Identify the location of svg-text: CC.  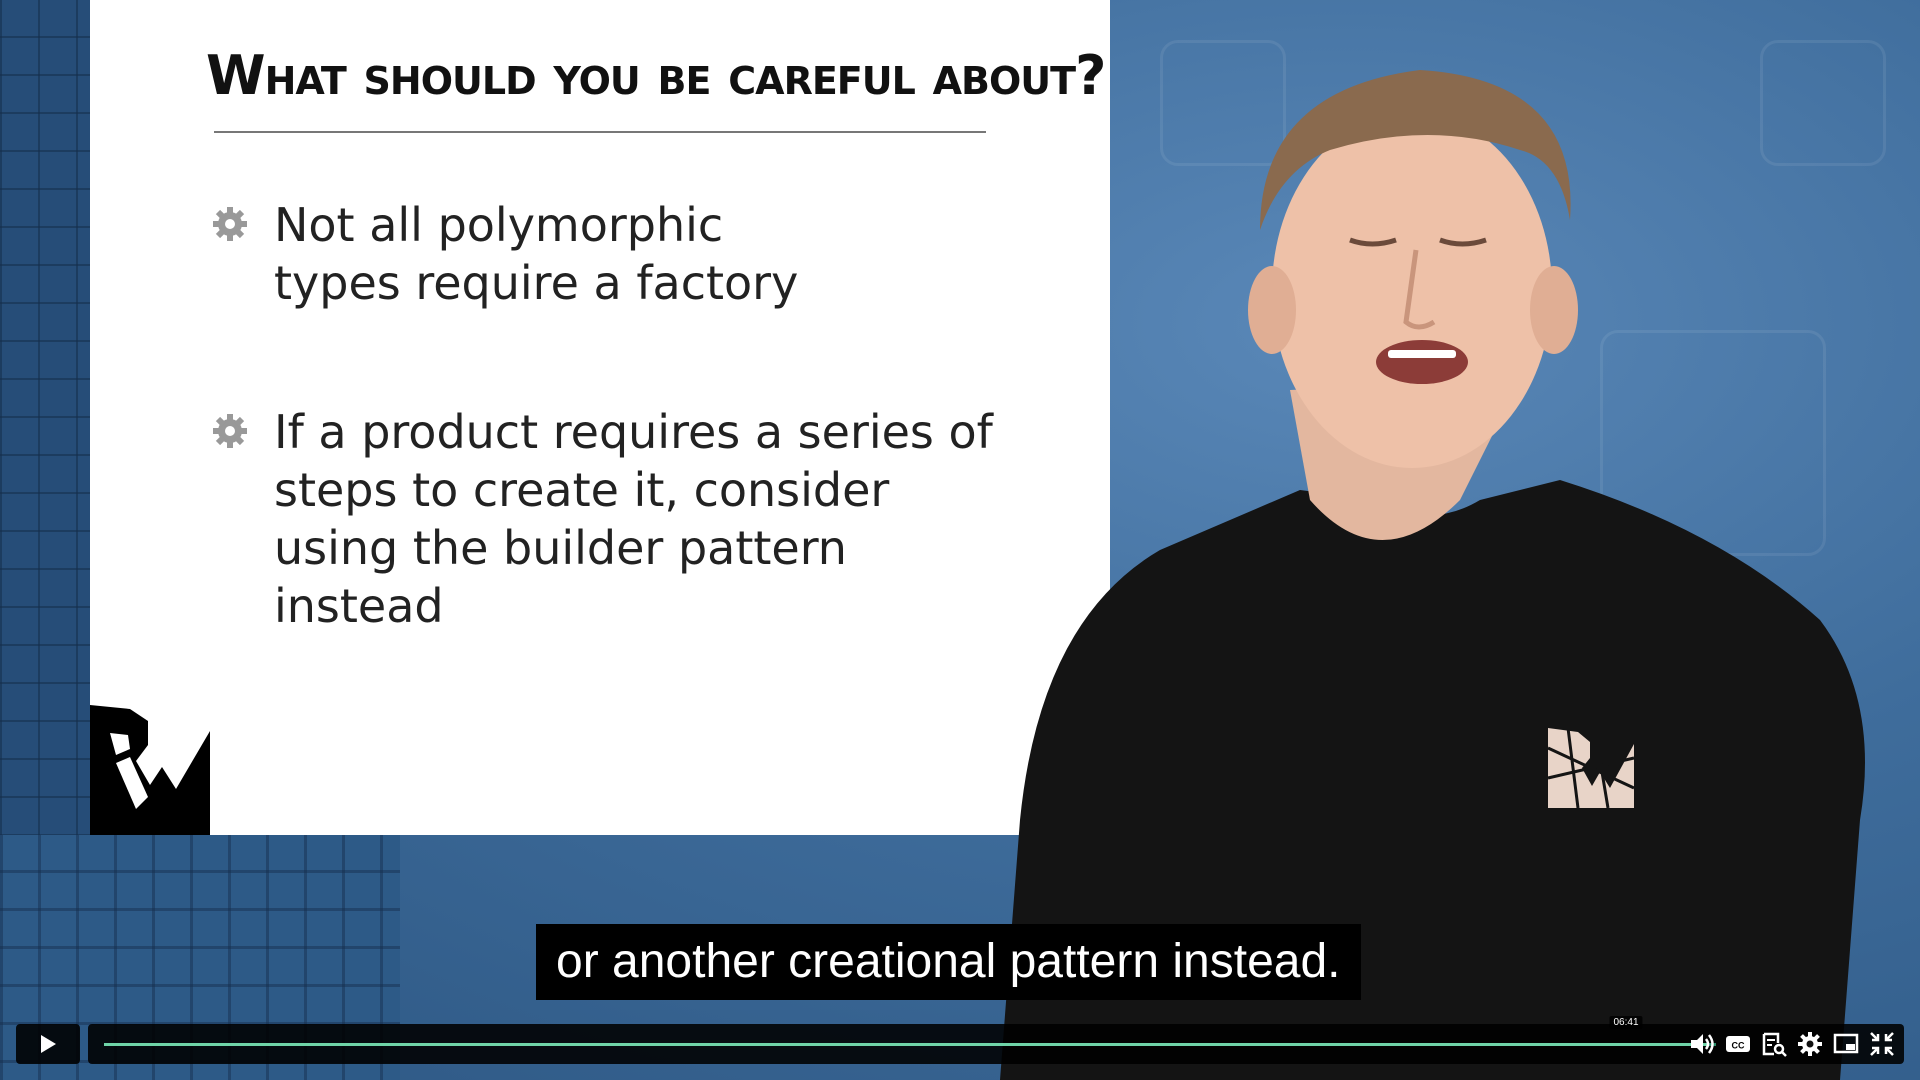
(1738, 1046).